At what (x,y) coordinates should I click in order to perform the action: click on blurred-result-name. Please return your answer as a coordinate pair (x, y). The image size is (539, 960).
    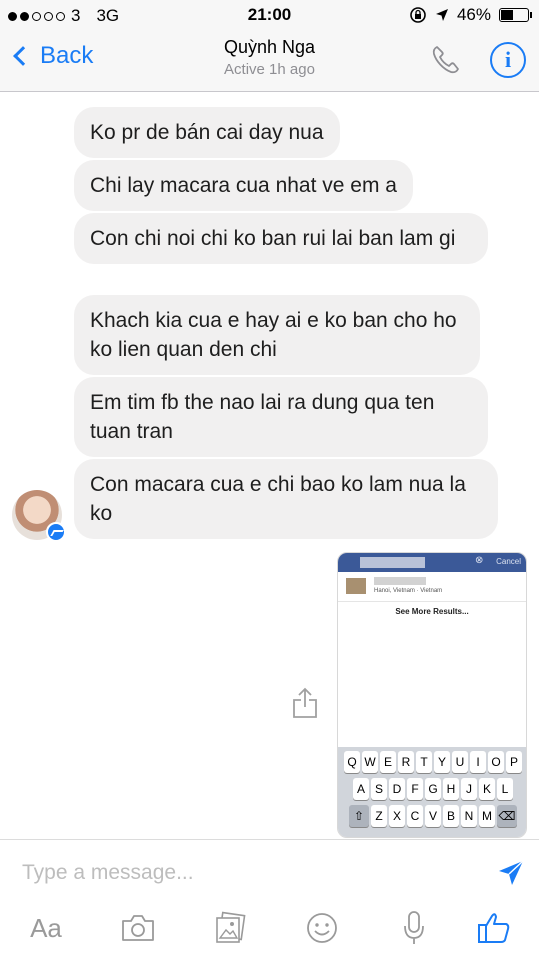
    Looking at the image, I should click on (400, 581).